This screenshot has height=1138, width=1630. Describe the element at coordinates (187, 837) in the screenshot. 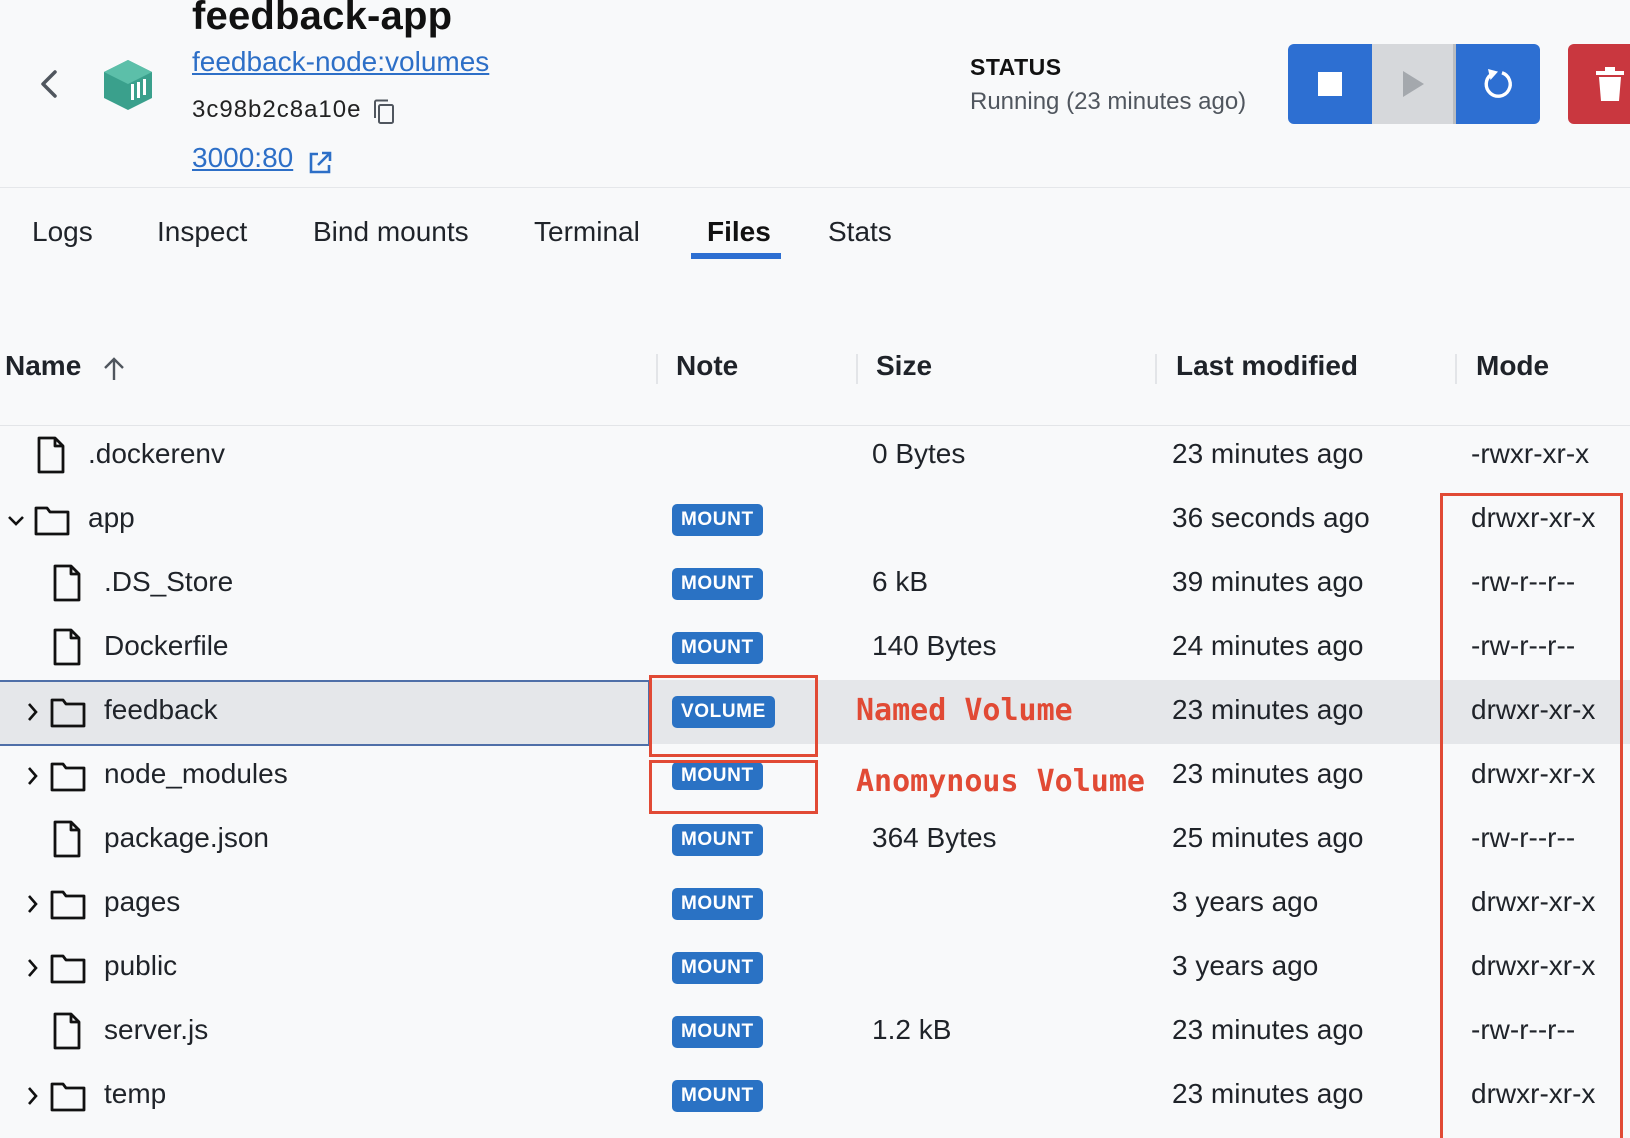

I see `file-name: package.json` at that location.